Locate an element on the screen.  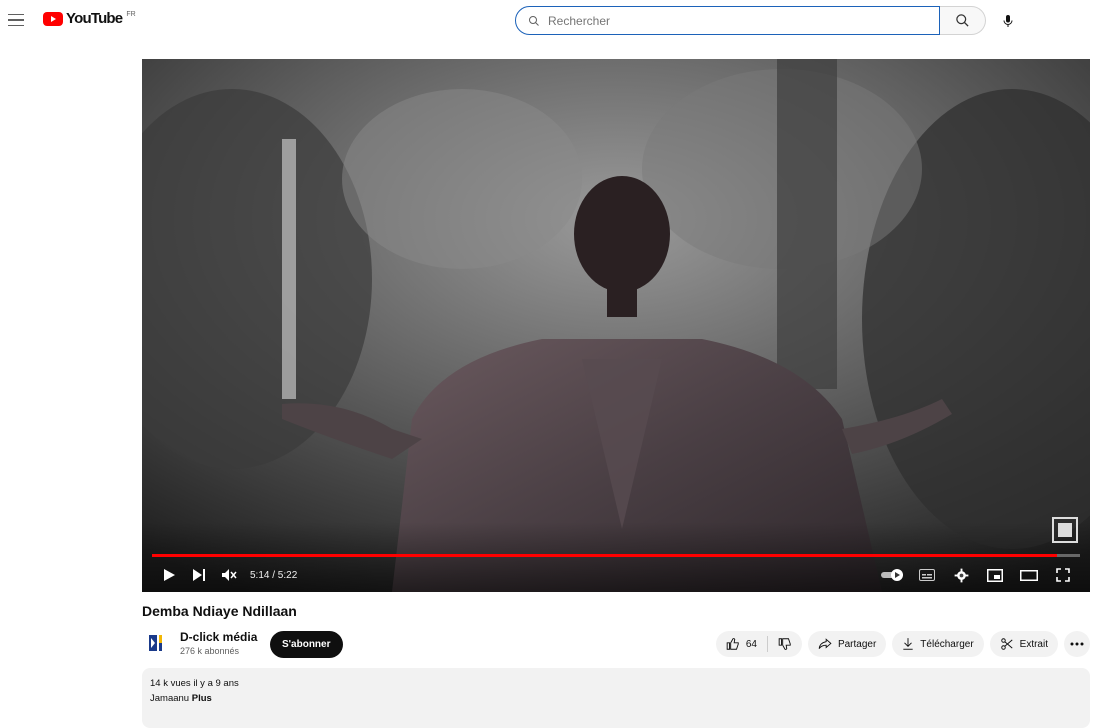
theater-mode-button is located at coordinates (1029, 575).